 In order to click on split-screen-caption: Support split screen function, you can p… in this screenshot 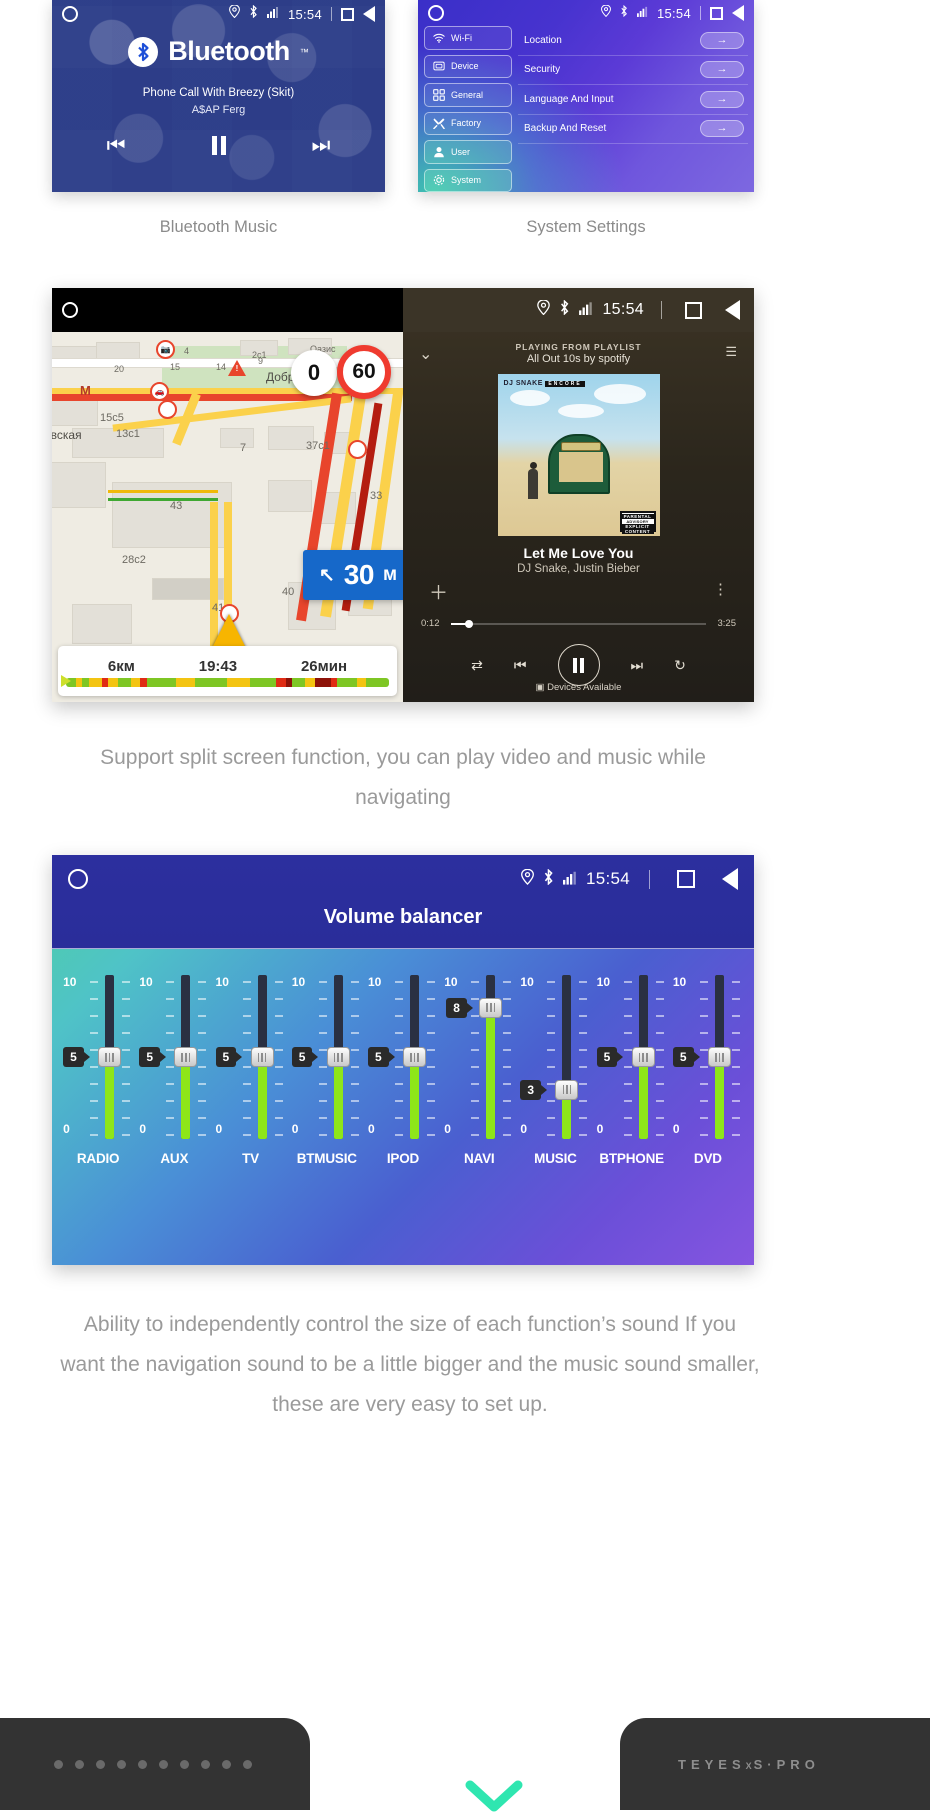, I will do `click(403, 777)`.